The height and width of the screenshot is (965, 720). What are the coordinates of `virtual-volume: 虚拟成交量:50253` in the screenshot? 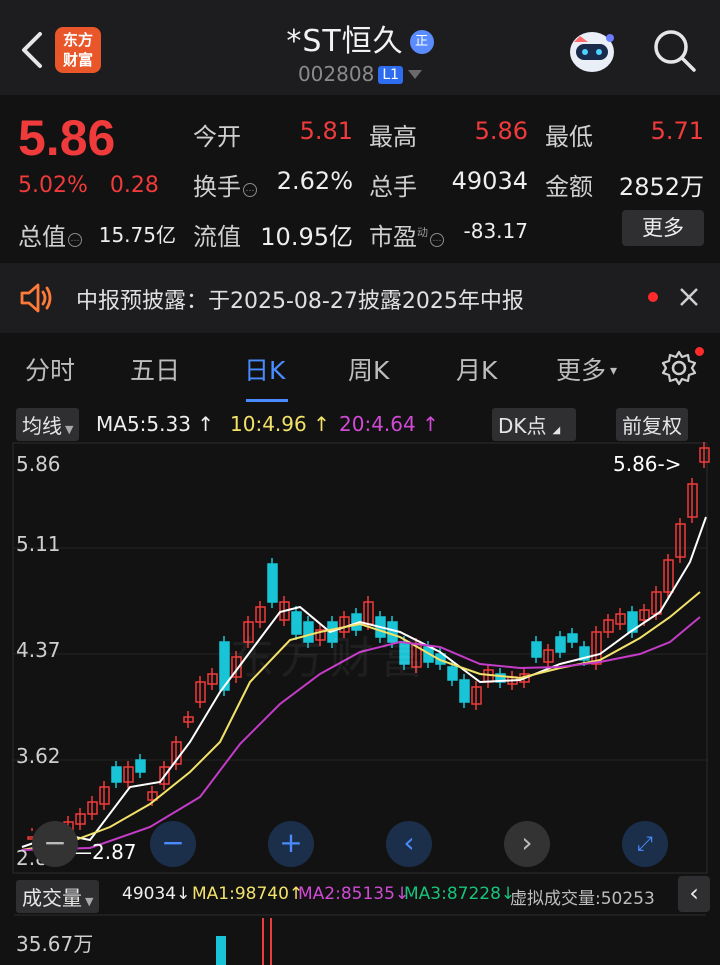 It's located at (582, 899).